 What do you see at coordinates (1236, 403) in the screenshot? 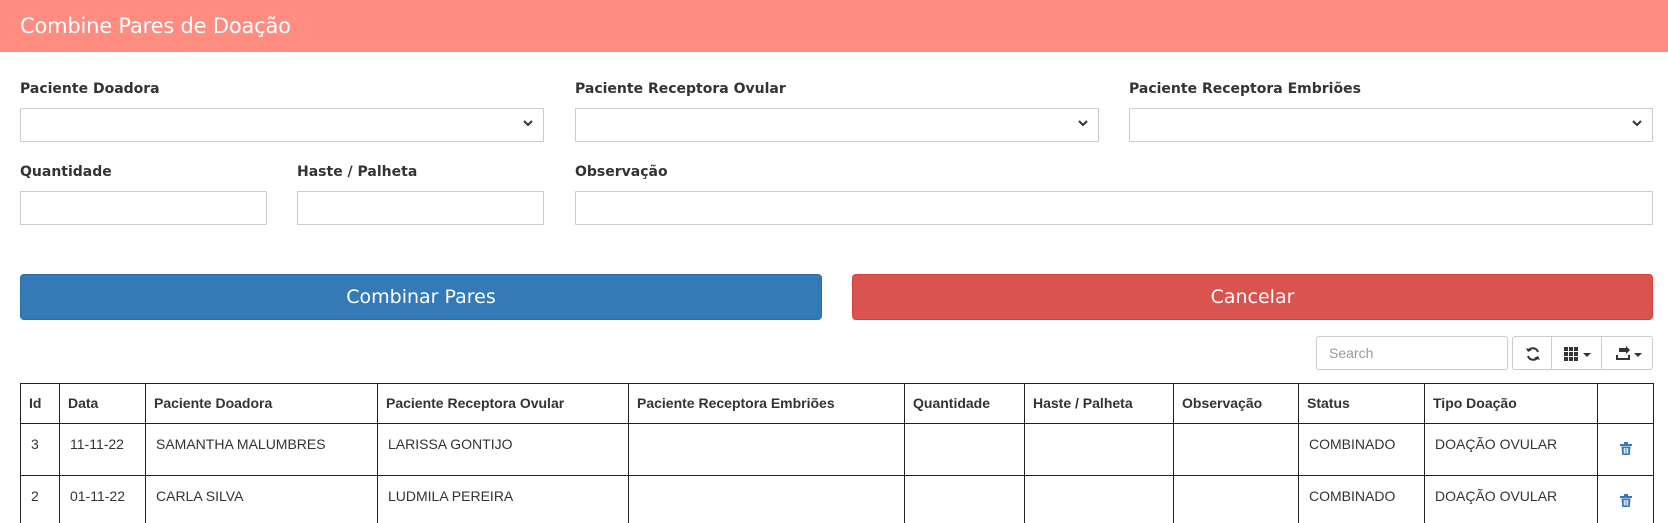
I see `column-header-observacao: Observação` at bounding box center [1236, 403].